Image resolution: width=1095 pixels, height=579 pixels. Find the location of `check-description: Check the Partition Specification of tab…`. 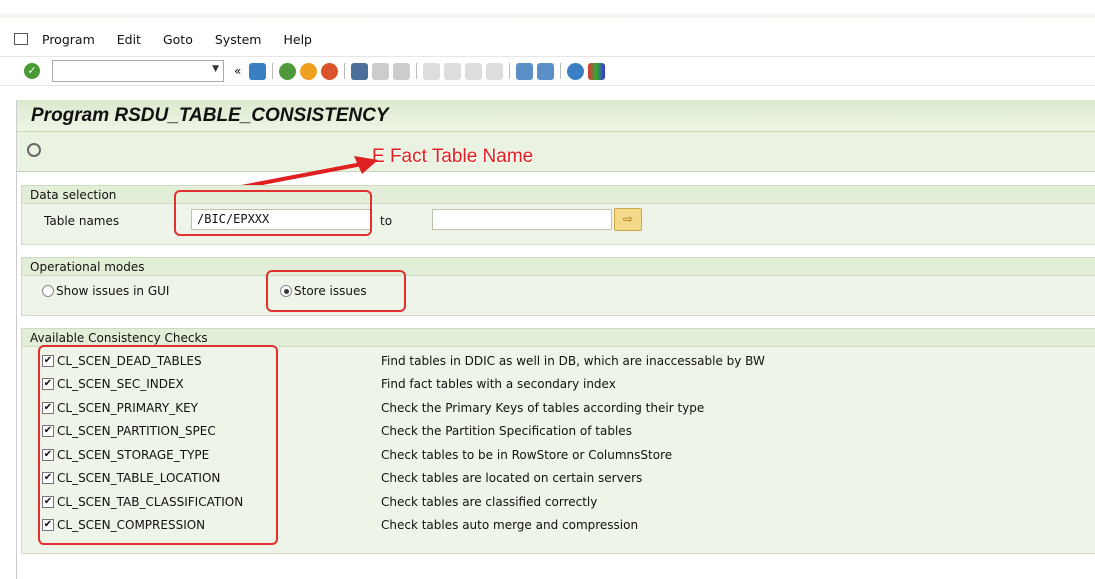

check-description: Check the Partition Specification of tab… is located at coordinates (506, 431).